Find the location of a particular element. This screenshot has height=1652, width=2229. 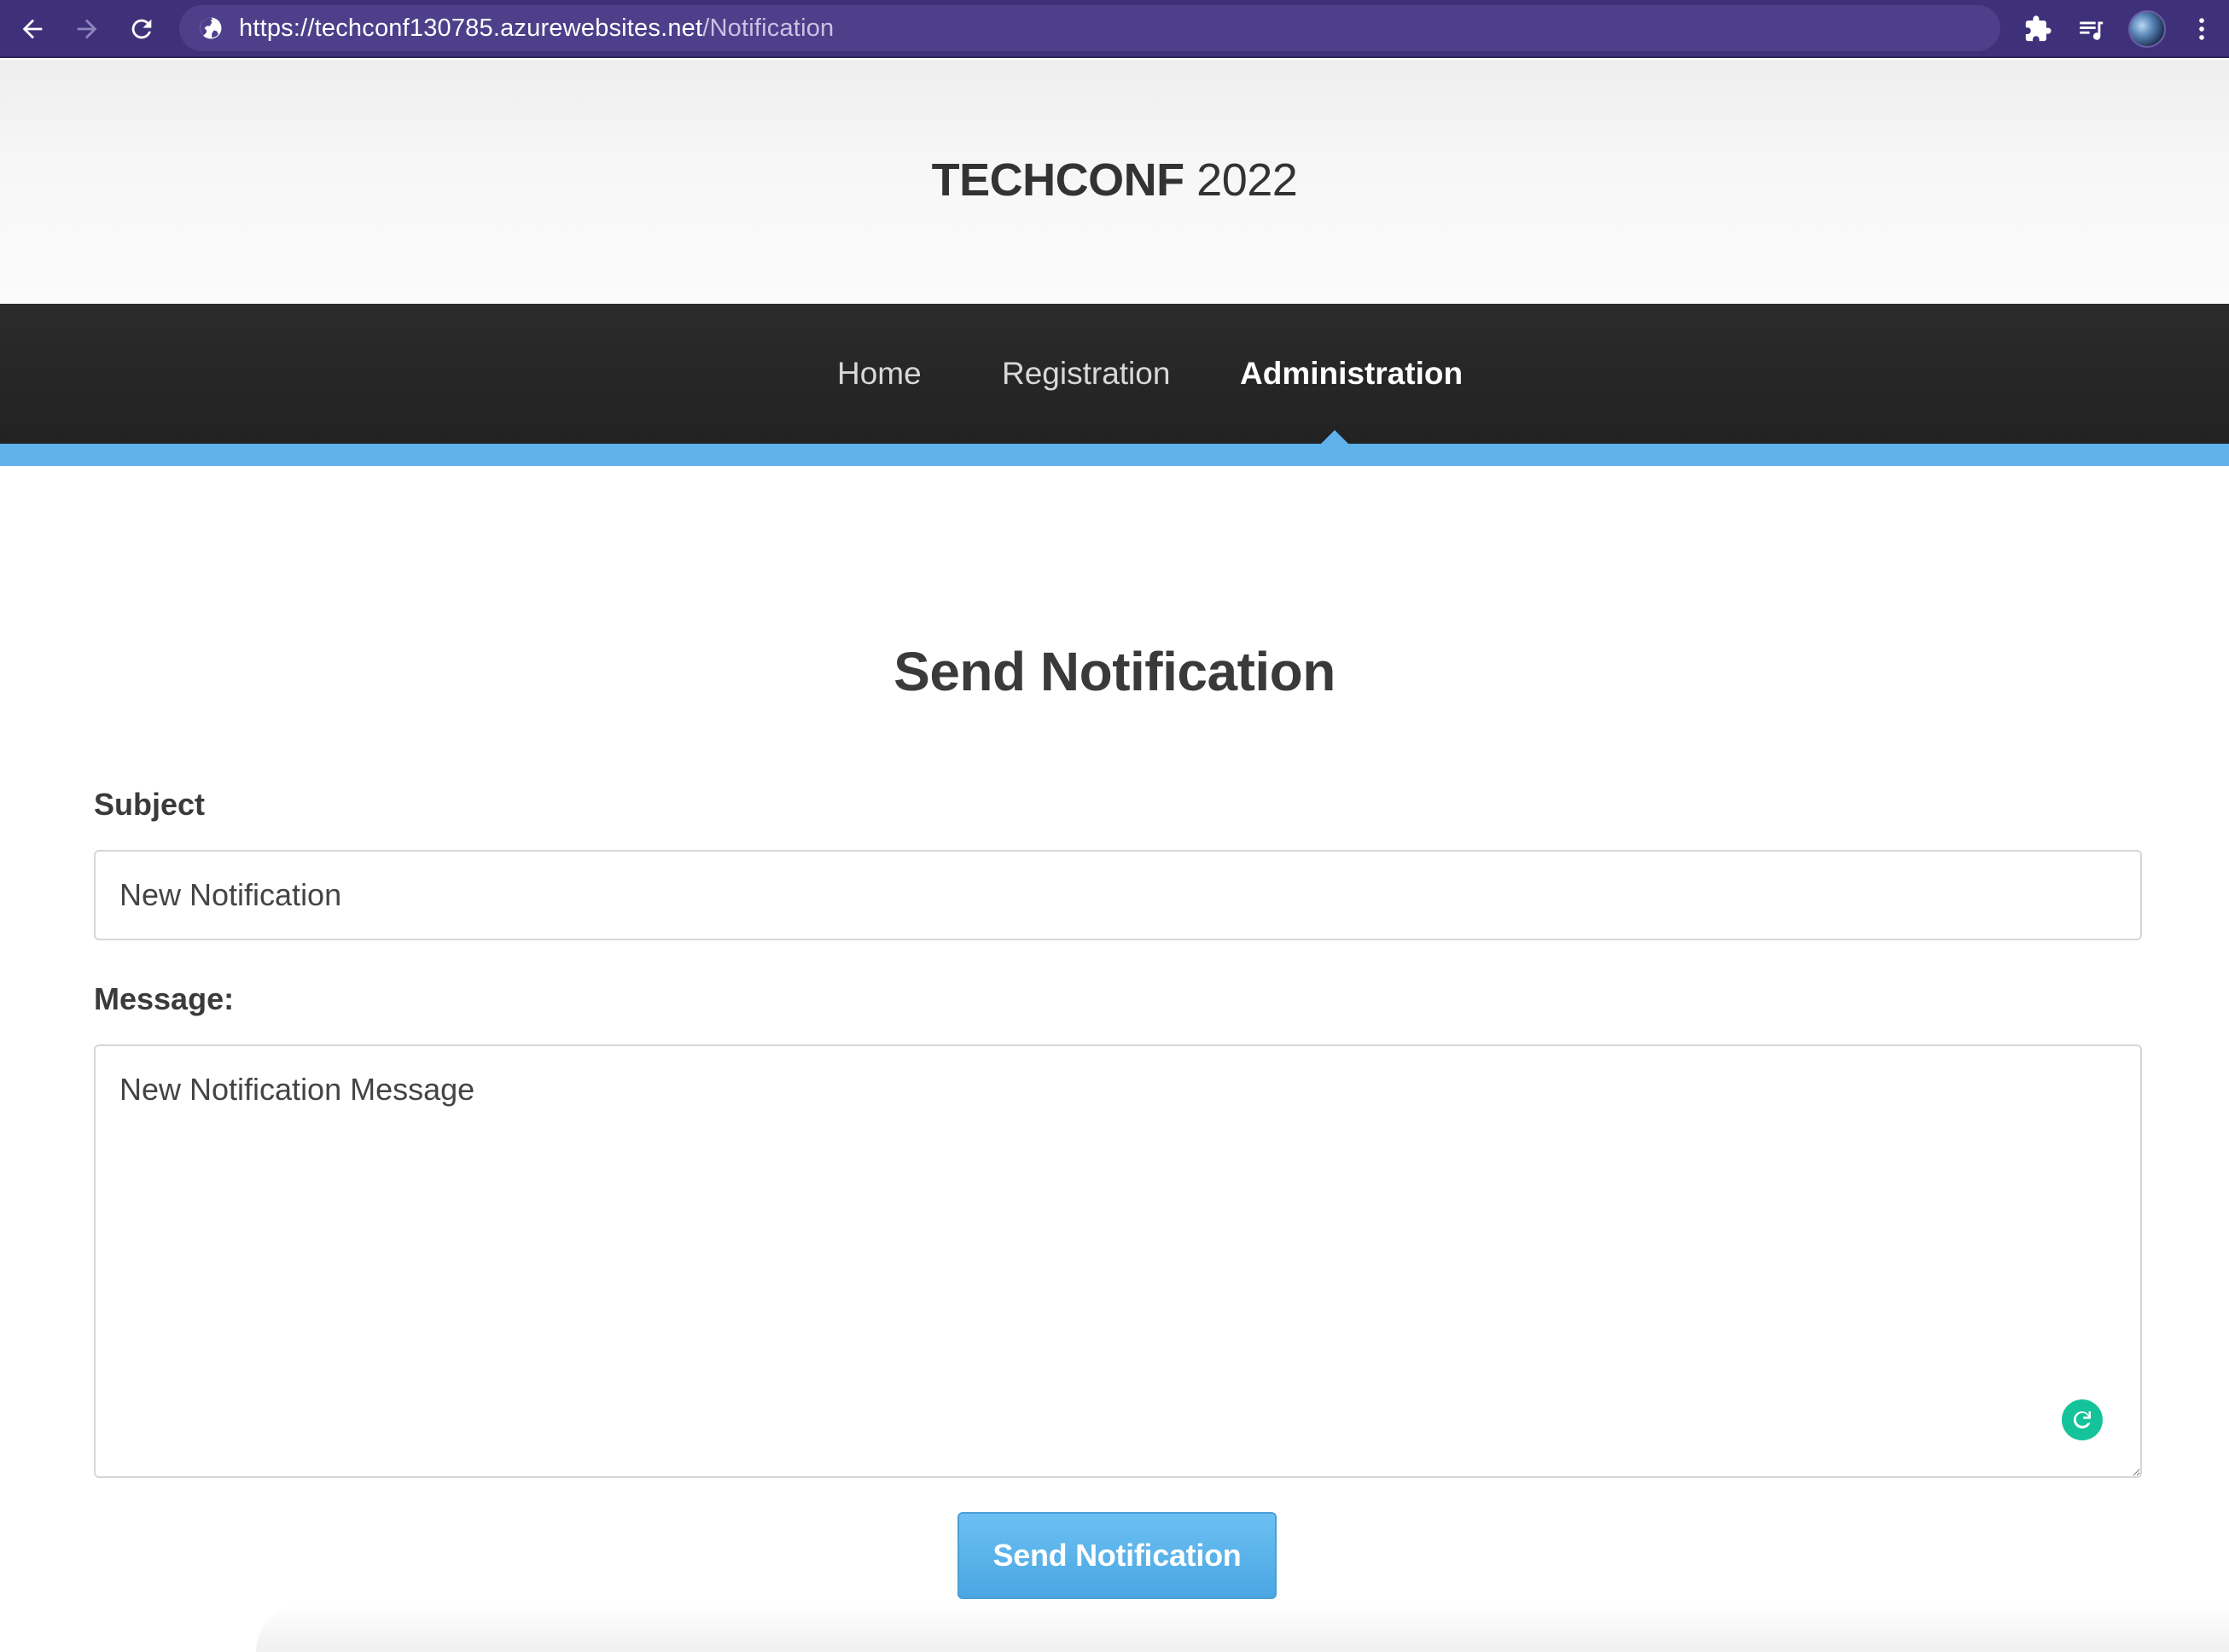

site-info-icon is located at coordinates (211, 28).